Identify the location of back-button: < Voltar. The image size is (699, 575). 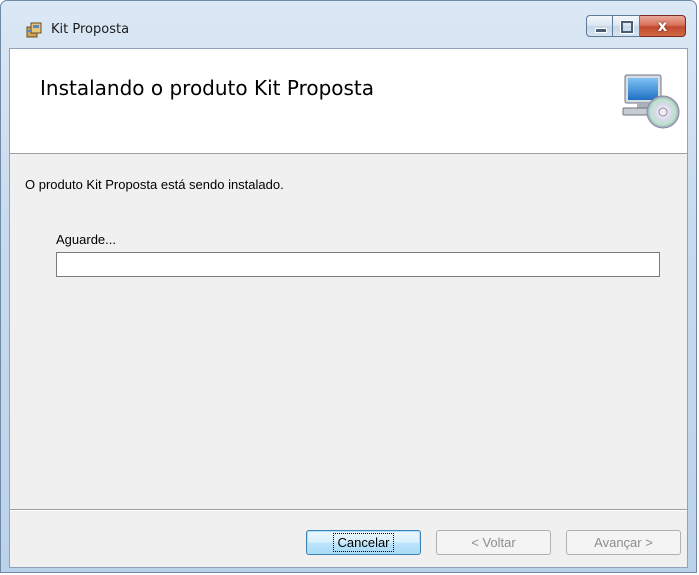
(493, 542).